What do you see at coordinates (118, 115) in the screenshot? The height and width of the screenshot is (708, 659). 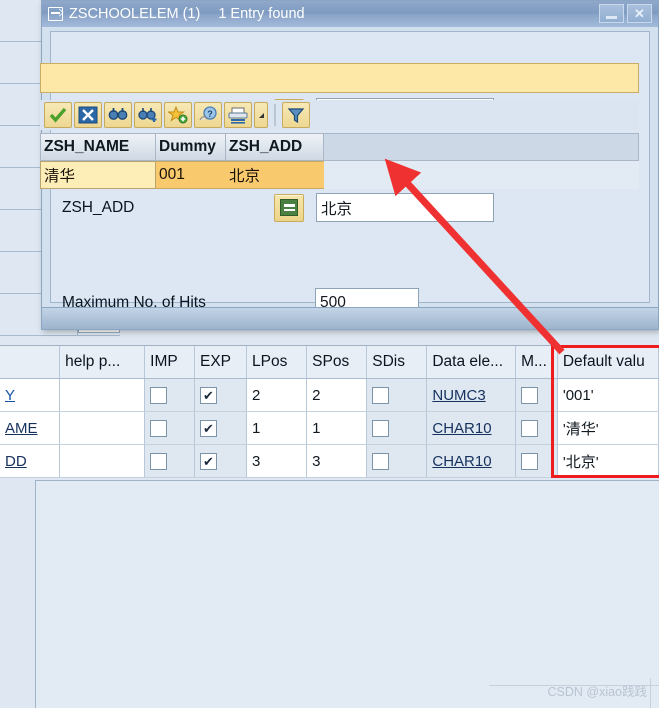 I see `find-icon` at bounding box center [118, 115].